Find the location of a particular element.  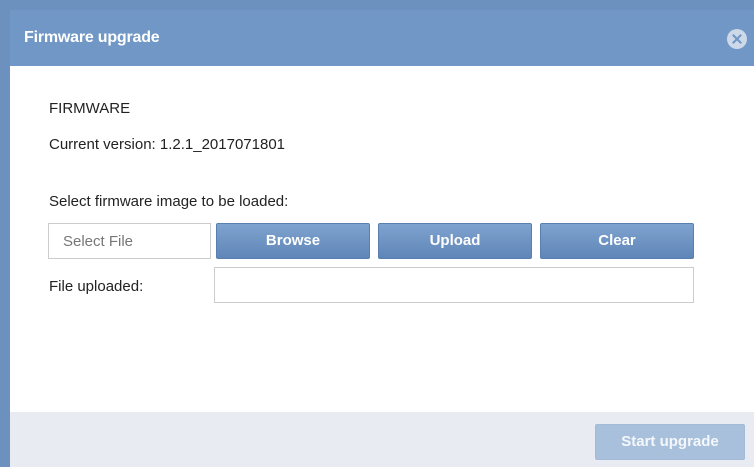

dialog-title: Firmware upgrade is located at coordinates (92, 37).